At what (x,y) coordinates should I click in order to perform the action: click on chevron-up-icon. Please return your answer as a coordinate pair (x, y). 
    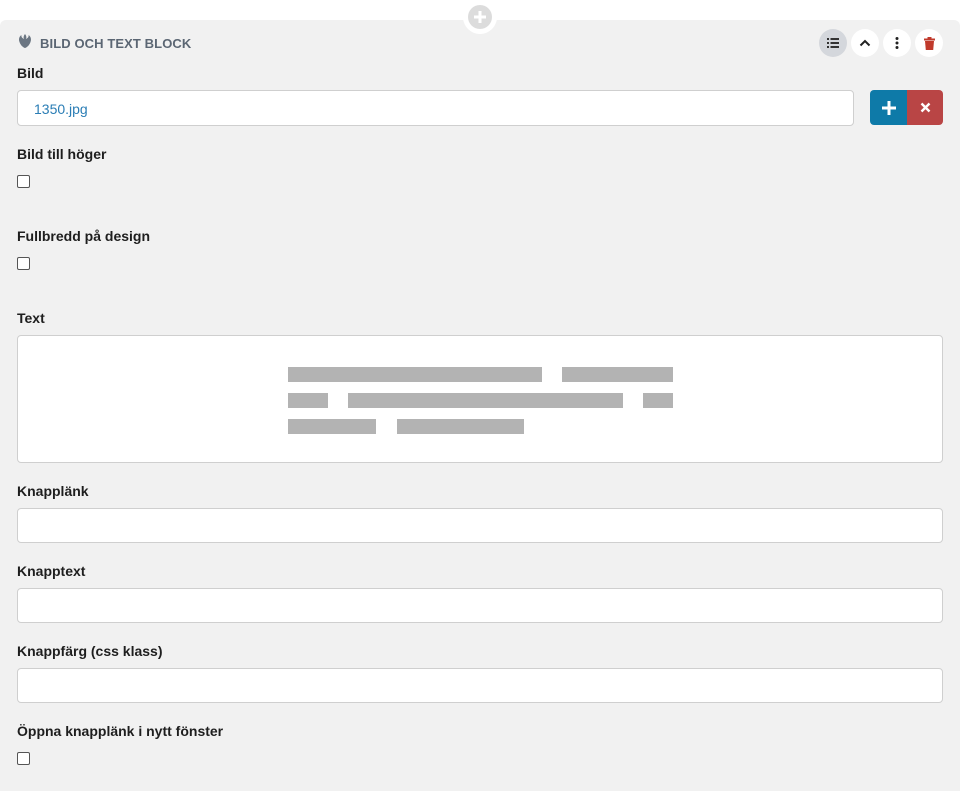
    Looking at the image, I should click on (865, 43).